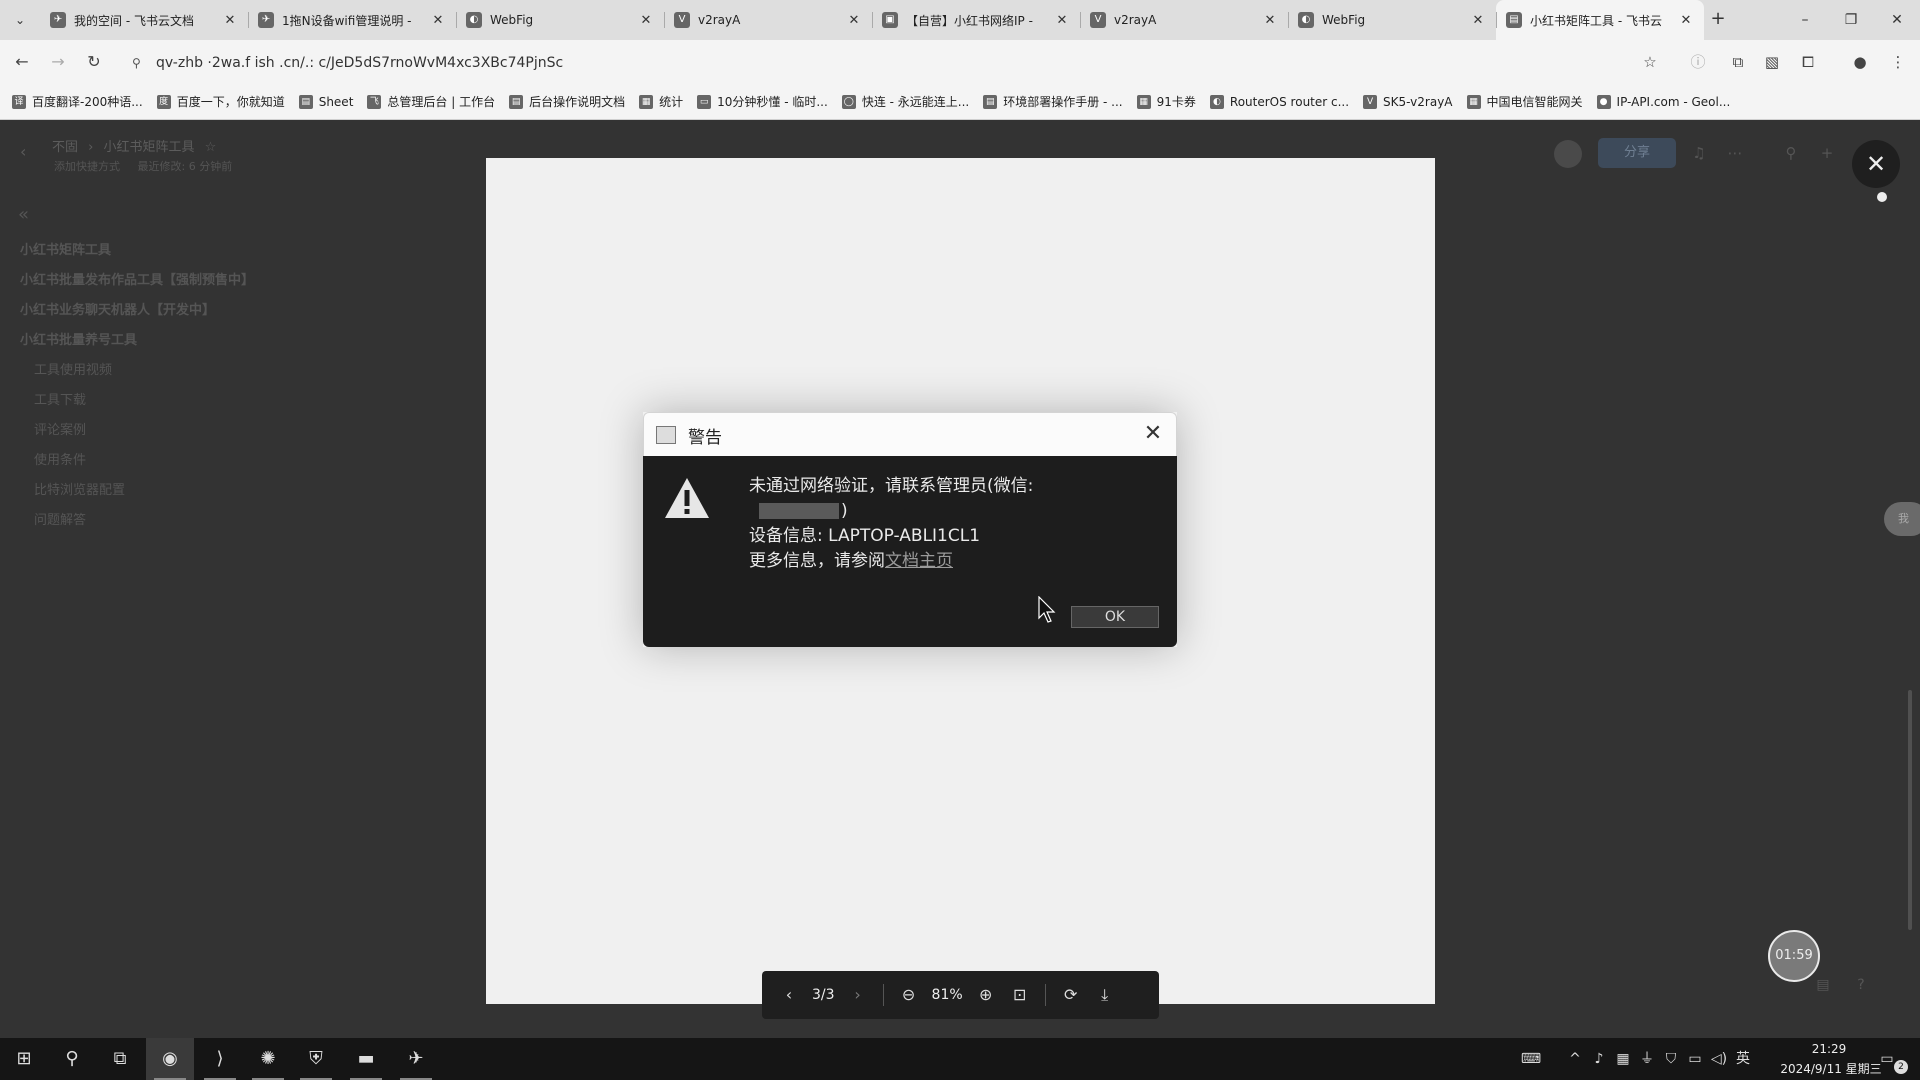  Describe the element at coordinates (366, 1059) in the screenshot. I see `file-explorer-icon: ▬` at that location.